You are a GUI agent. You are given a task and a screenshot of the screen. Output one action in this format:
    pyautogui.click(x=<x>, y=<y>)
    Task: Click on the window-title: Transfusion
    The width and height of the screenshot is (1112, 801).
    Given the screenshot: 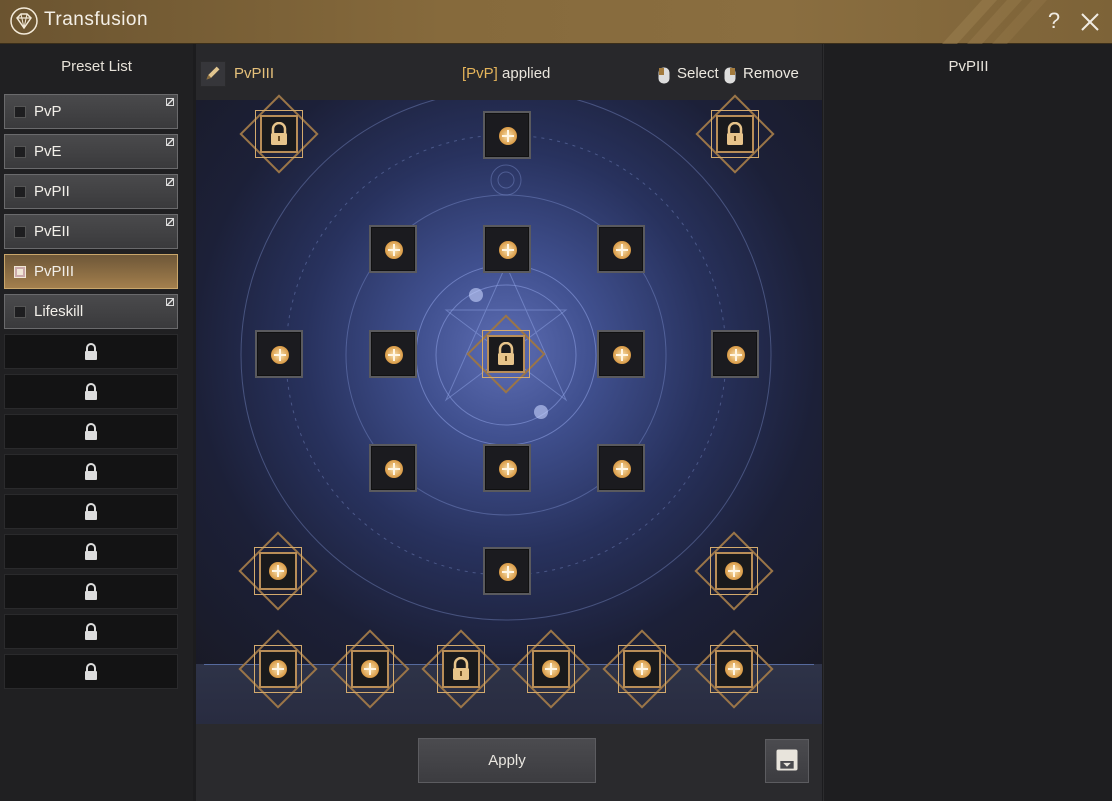 What is the action you would take?
    pyautogui.click(x=96, y=19)
    